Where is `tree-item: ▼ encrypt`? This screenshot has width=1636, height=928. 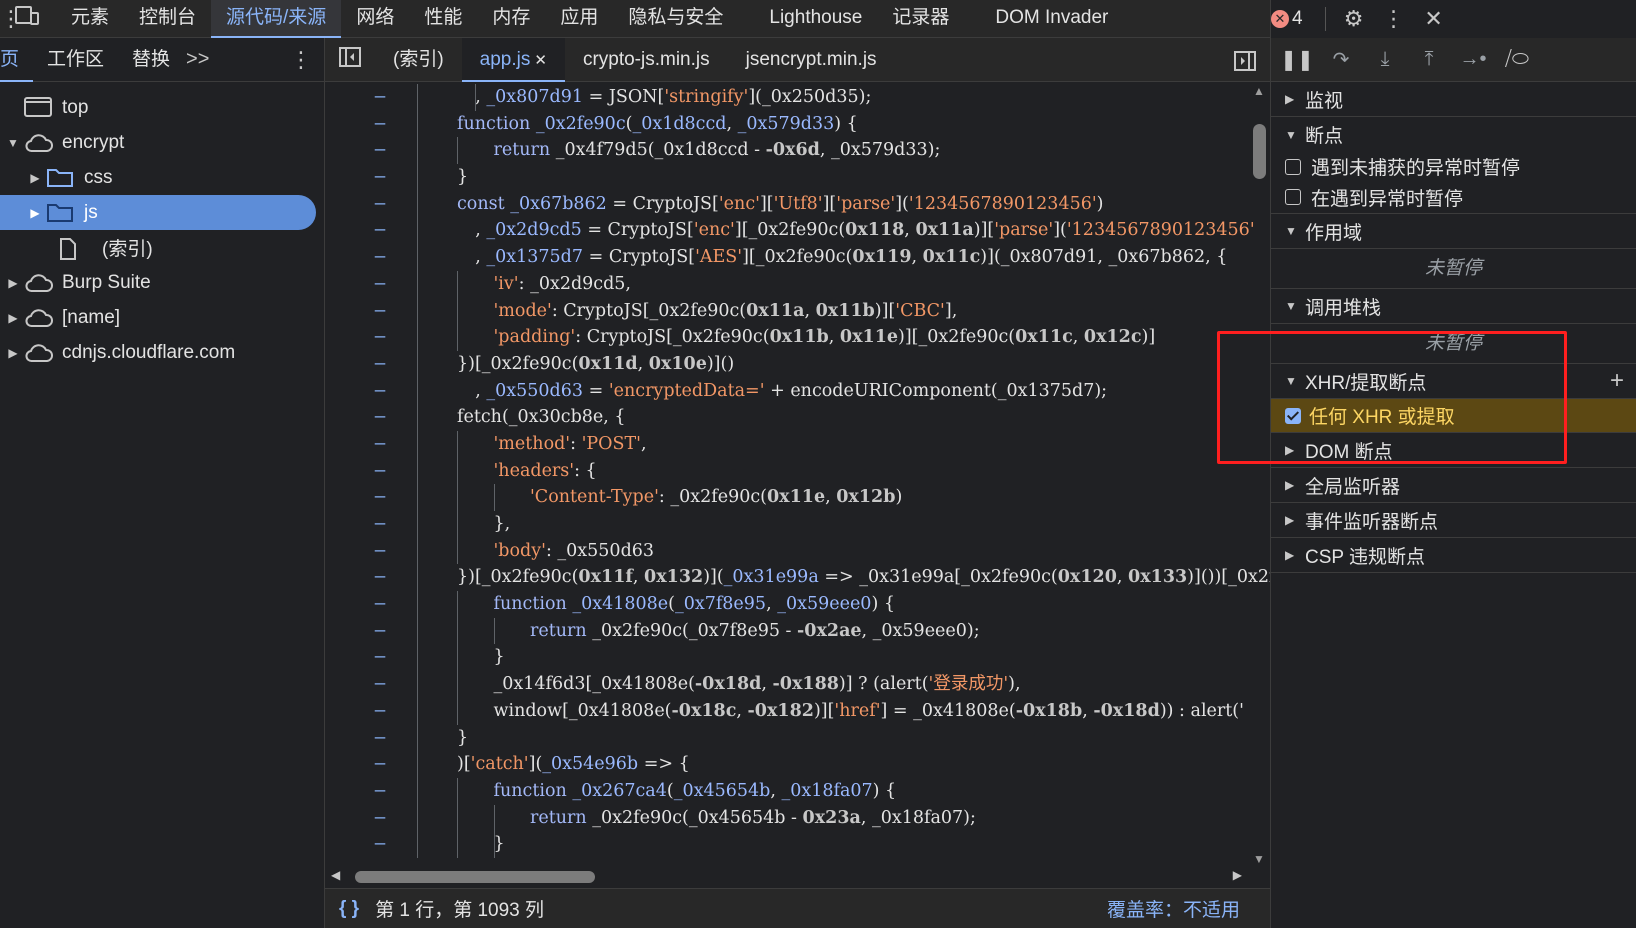 tree-item: ▼ encrypt is located at coordinates (162, 142).